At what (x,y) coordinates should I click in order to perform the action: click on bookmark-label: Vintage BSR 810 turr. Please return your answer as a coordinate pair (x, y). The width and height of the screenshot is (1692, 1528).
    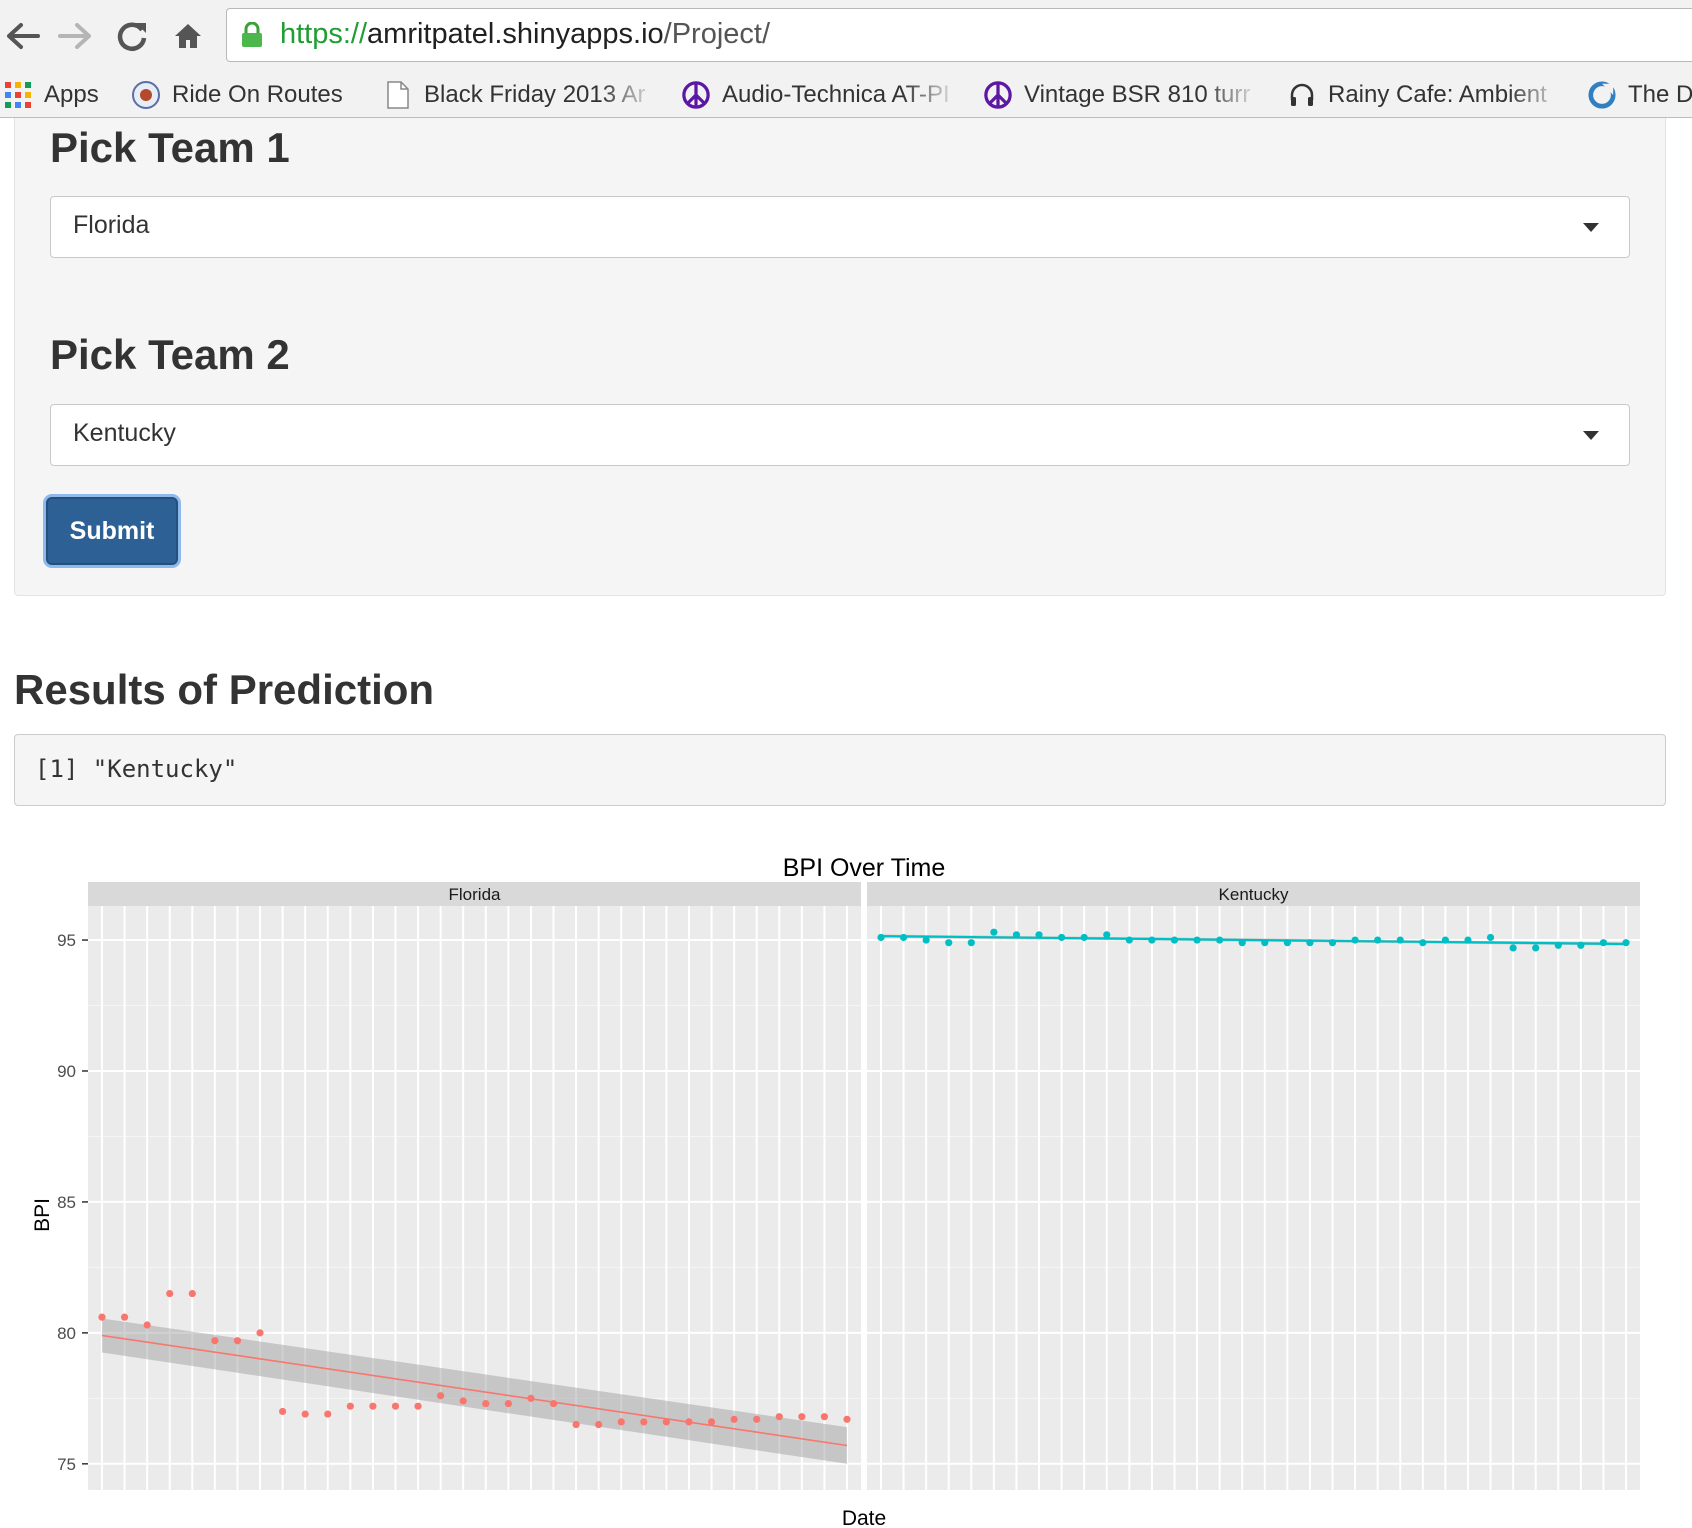
    Looking at the image, I should click on (1137, 94).